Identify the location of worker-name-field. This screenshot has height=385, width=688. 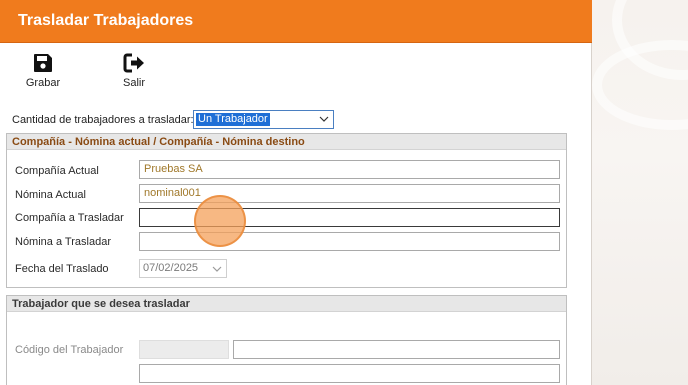
(396, 349).